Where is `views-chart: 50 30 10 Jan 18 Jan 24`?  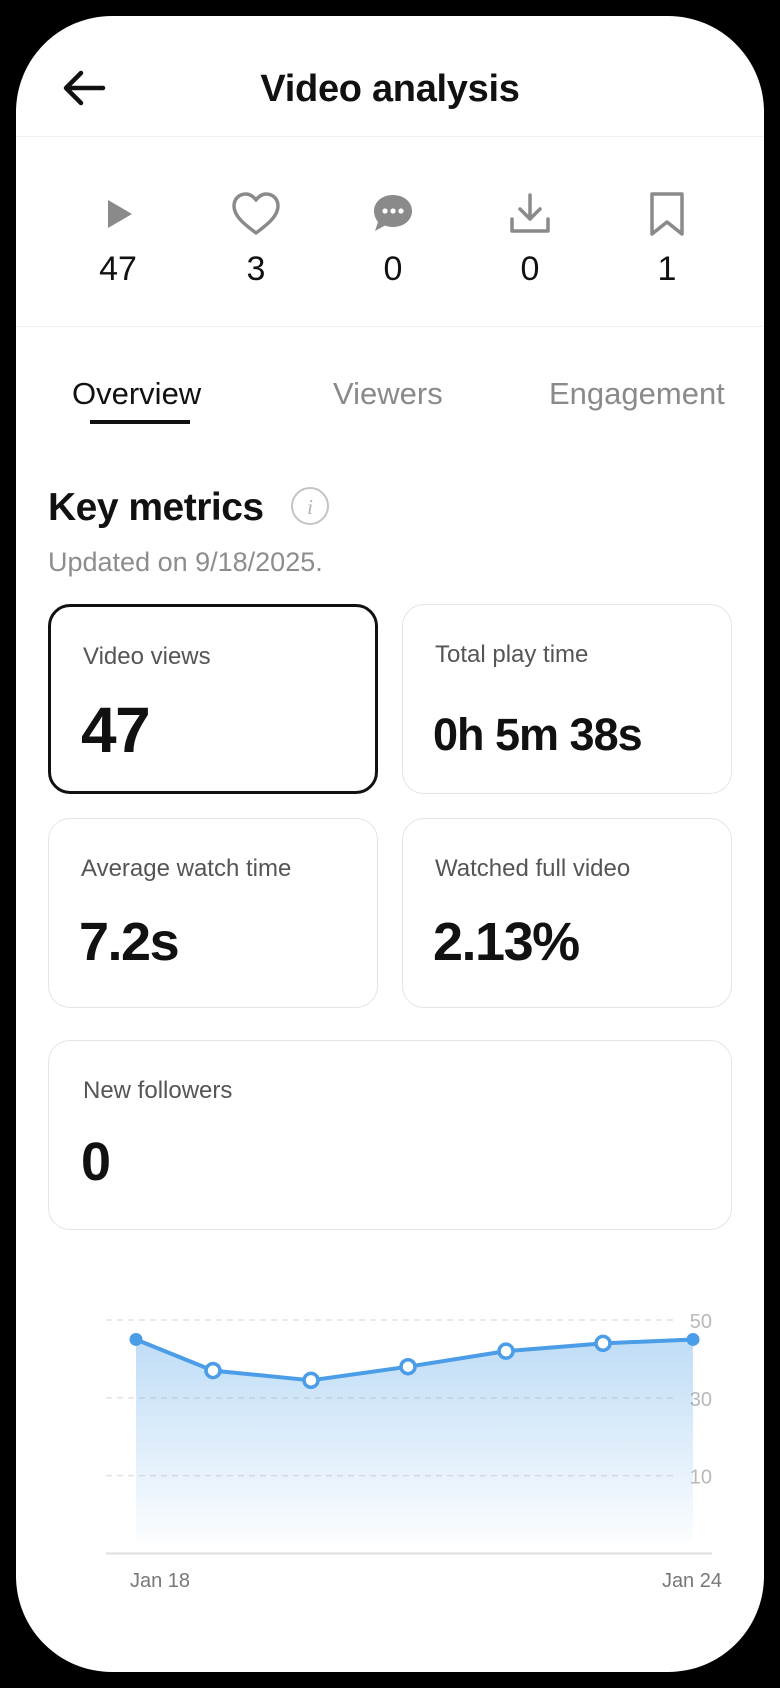 views-chart: 50 30 10 Jan 18 Jan 24 is located at coordinates (414, 1451).